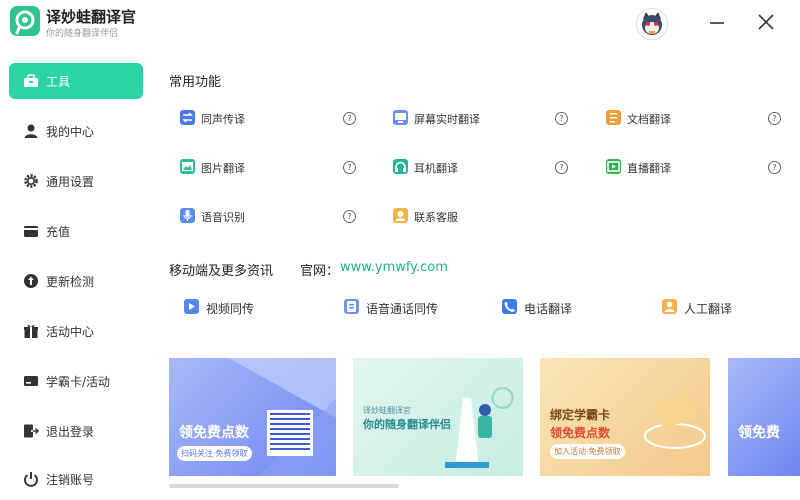  I want to click on feature-label: 联系客服, so click(436, 217).